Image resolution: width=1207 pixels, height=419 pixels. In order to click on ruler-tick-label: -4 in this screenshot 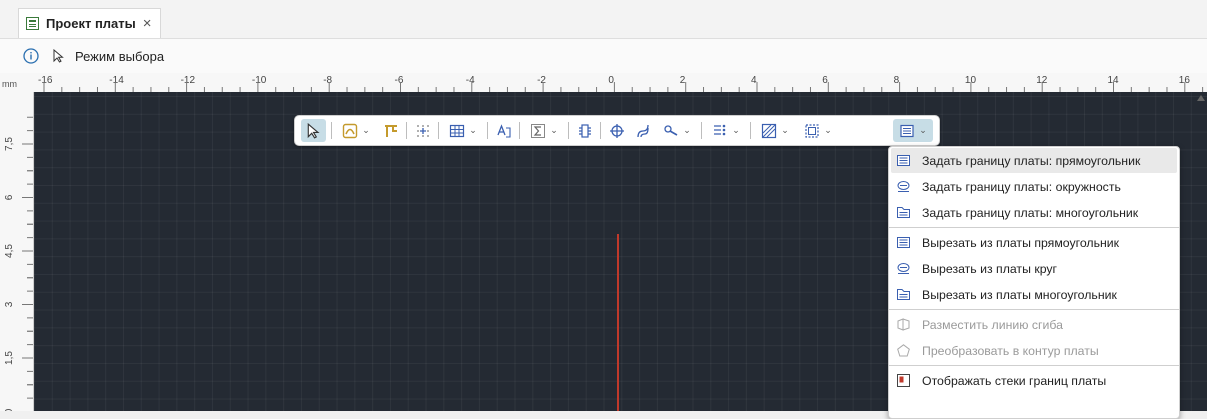, I will do `click(470, 80)`.